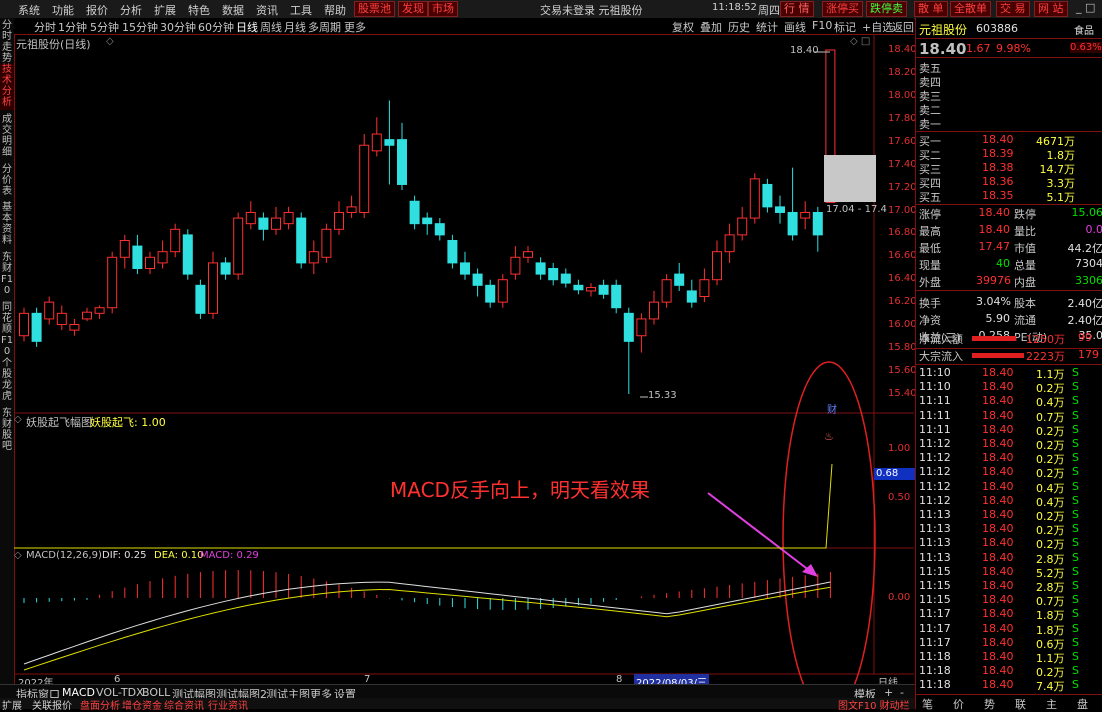 Image resolution: width=1102 pixels, height=712 pixels. I want to click on website-button: 网 站, so click(1051, 9).